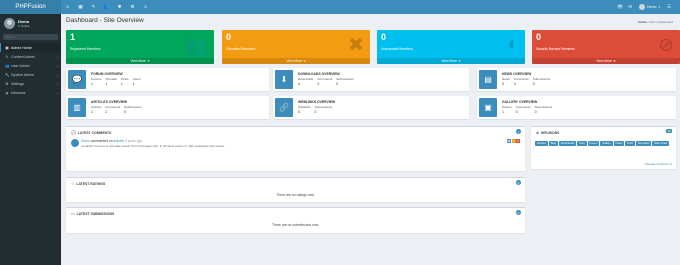  What do you see at coordinates (669, 7) in the screenshot?
I see `more-icon: ☰` at bounding box center [669, 7].